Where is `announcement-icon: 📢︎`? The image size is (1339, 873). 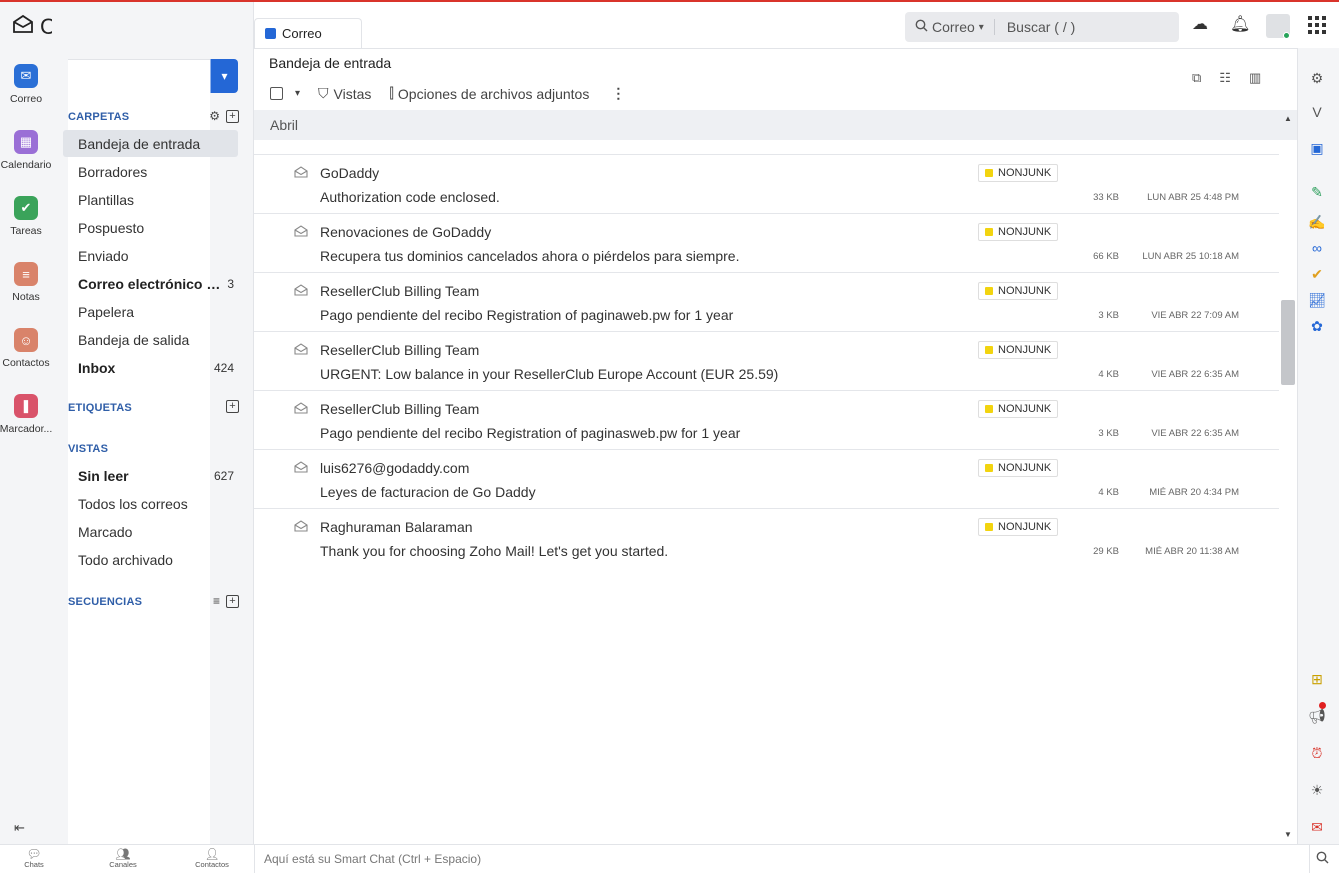
announcement-icon: 📢︎ is located at coordinates (1317, 716).